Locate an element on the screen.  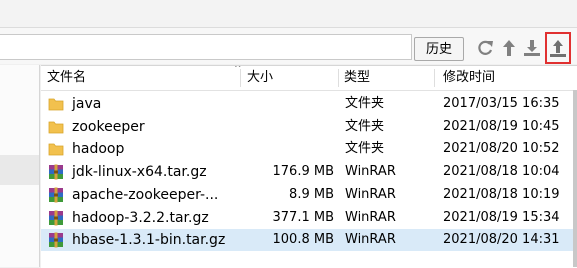
file-name: jdk-linux-x64.tar.gz is located at coordinates (139, 172).